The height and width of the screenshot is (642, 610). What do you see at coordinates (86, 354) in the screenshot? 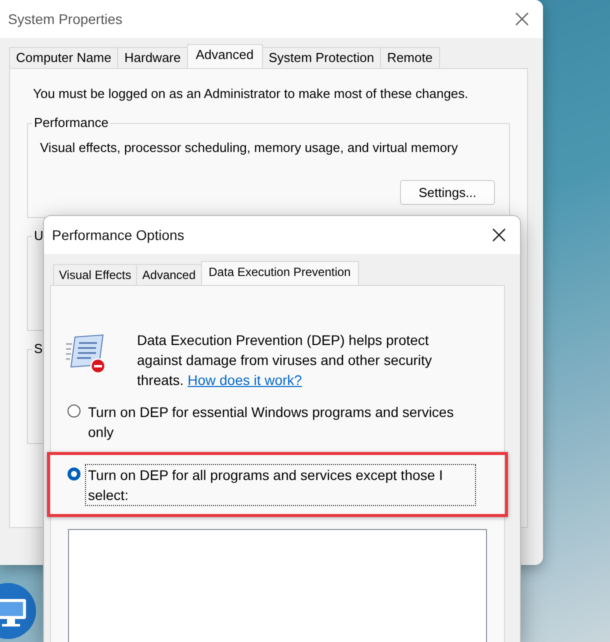
I see `binary-document-blocked-icon` at bounding box center [86, 354].